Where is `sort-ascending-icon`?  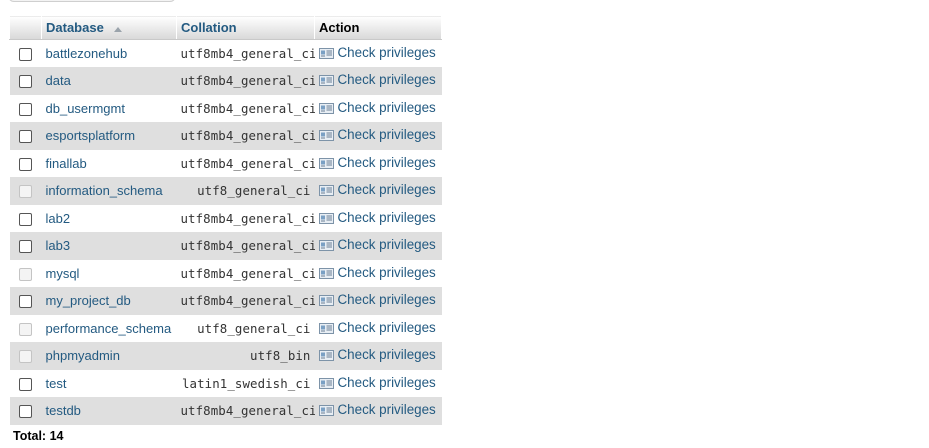
sort-ascending-icon is located at coordinates (117, 29).